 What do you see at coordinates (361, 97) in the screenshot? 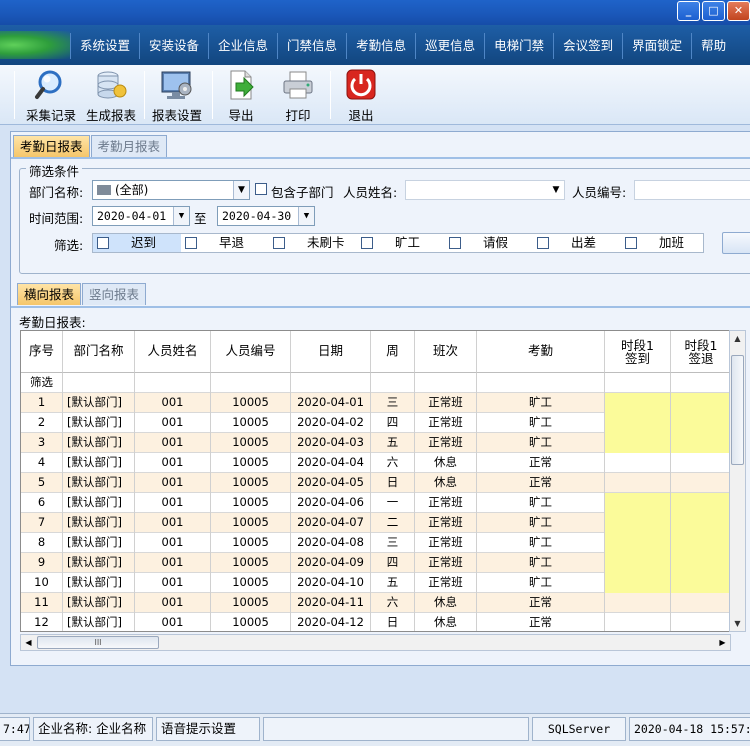
I see `exit-button: 退出` at bounding box center [361, 97].